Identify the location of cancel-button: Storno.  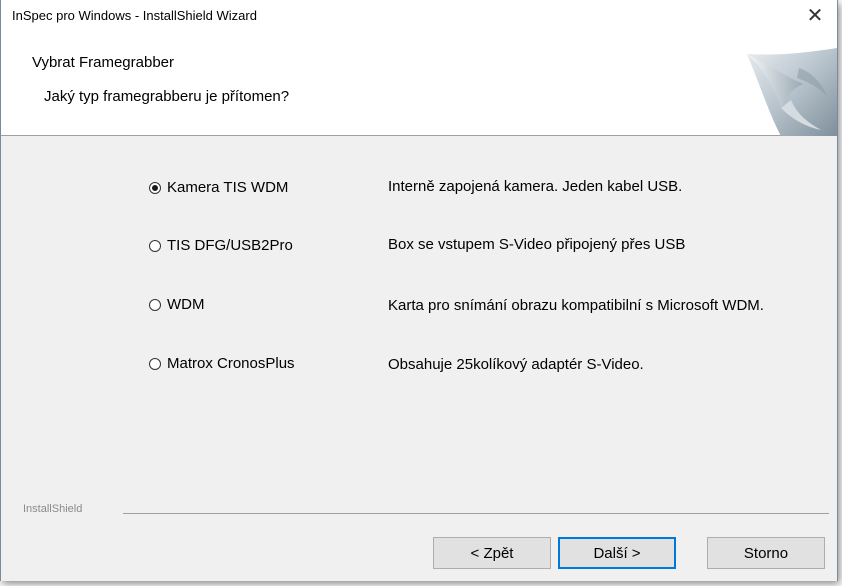
(766, 553).